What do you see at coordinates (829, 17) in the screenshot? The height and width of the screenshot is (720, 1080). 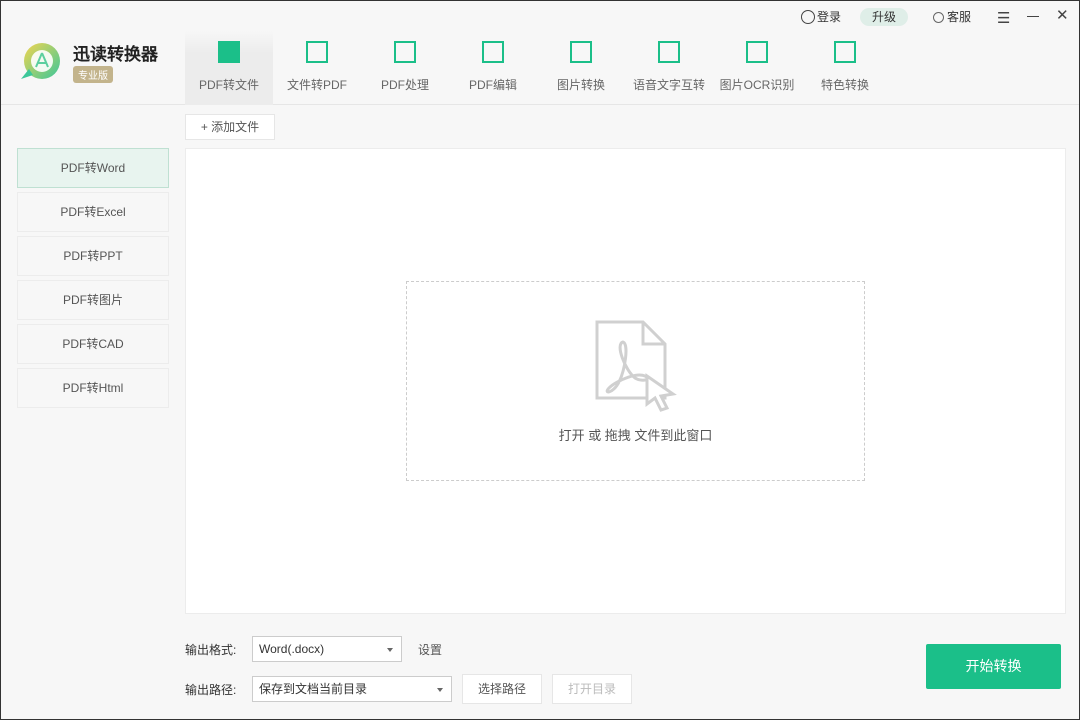 I see `login-label: 登录` at bounding box center [829, 17].